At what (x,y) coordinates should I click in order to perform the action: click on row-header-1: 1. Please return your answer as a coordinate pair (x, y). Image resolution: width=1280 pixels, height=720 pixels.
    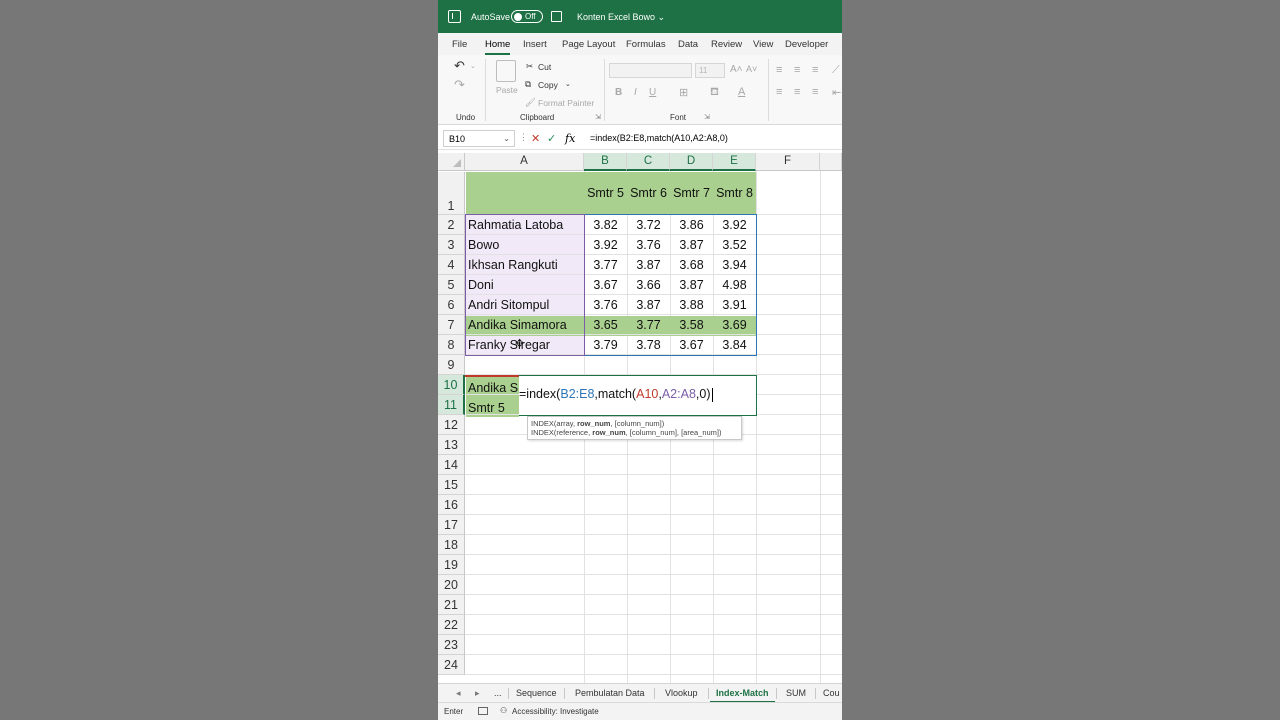
    Looking at the image, I should click on (451, 193).